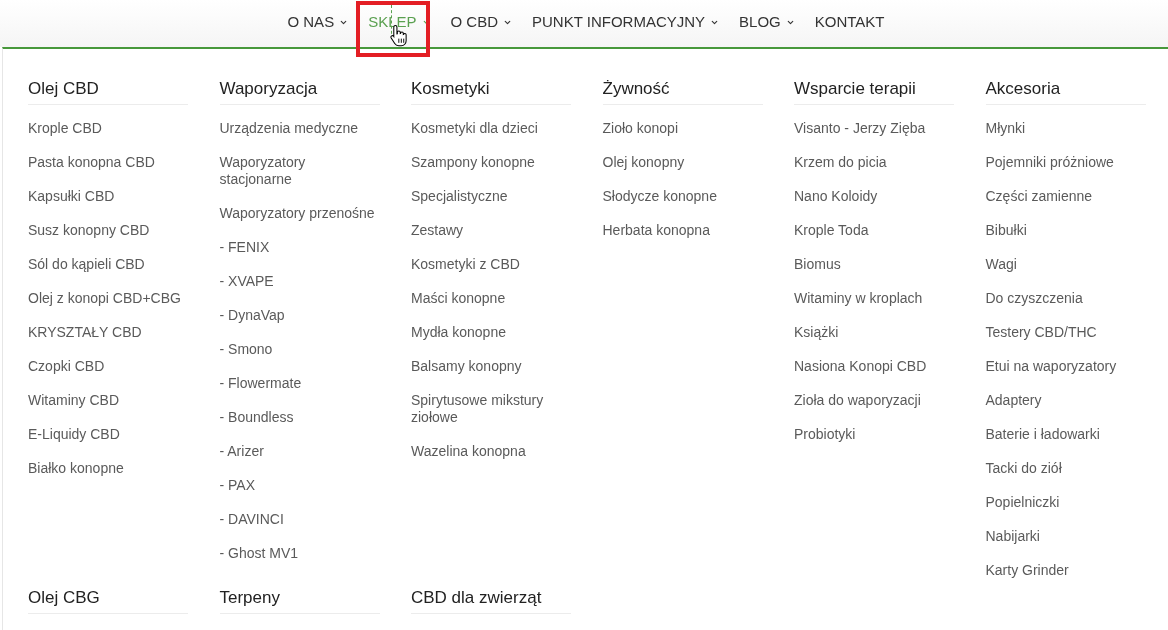  Describe the element at coordinates (491, 230) in the screenshot. I see `menu-link: Zestawy` at that location.